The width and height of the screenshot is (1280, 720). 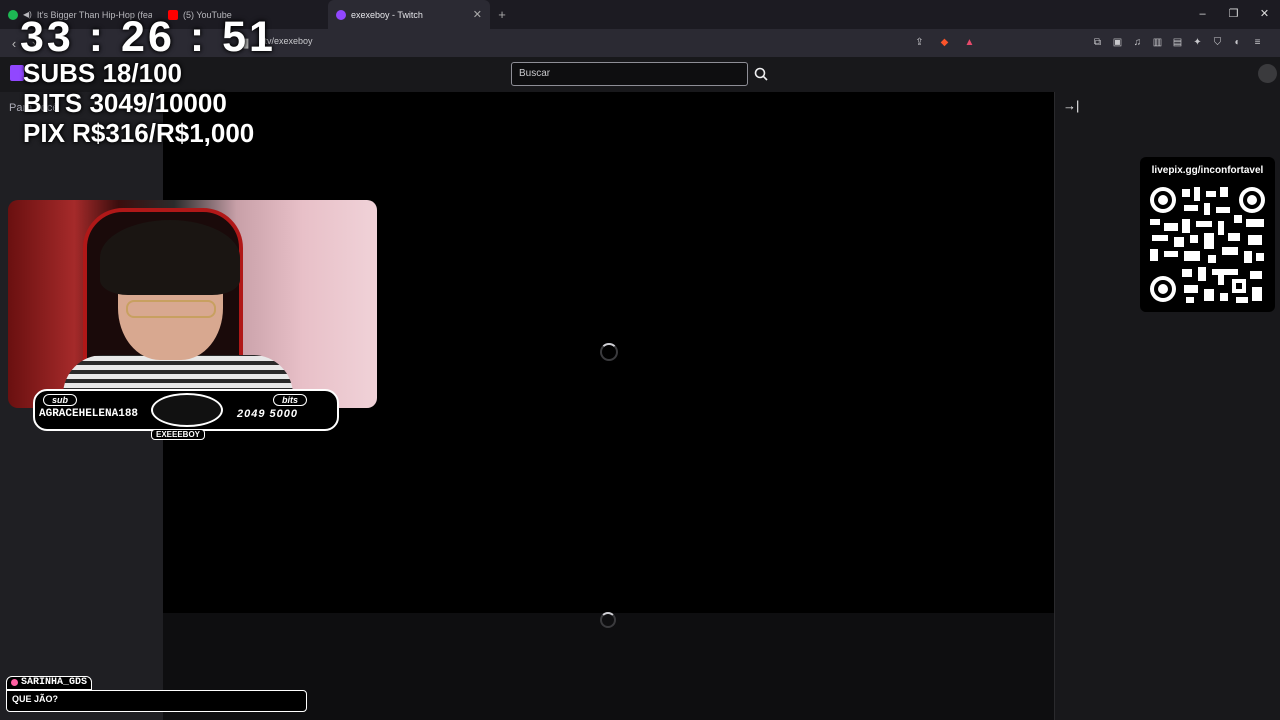 I want to click on maximize-button: ❐, so click(x=1233, y=14).